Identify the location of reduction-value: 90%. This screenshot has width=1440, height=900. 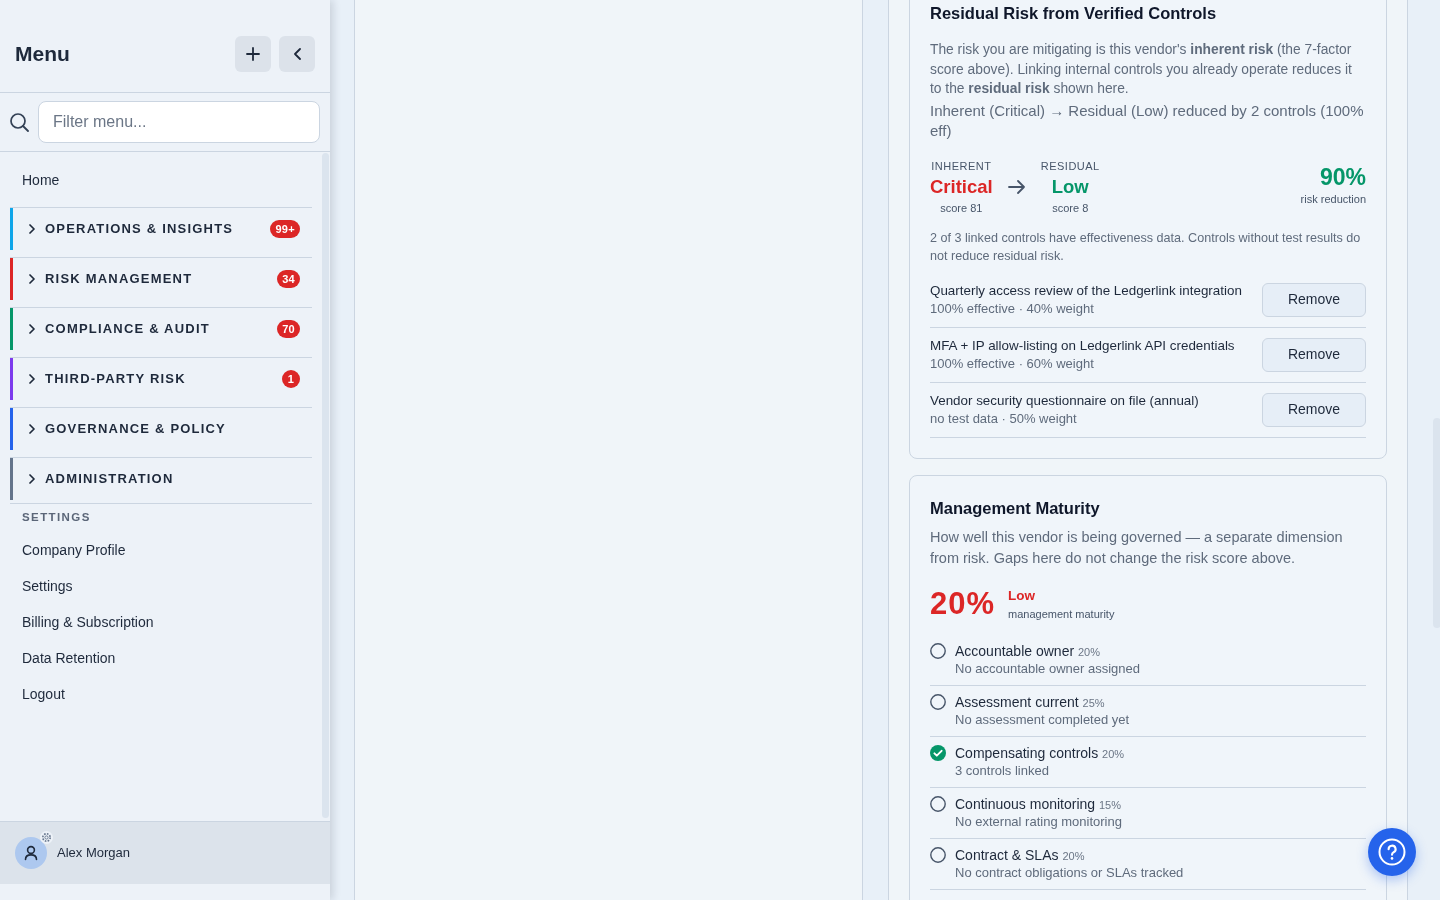
(1342, 176).